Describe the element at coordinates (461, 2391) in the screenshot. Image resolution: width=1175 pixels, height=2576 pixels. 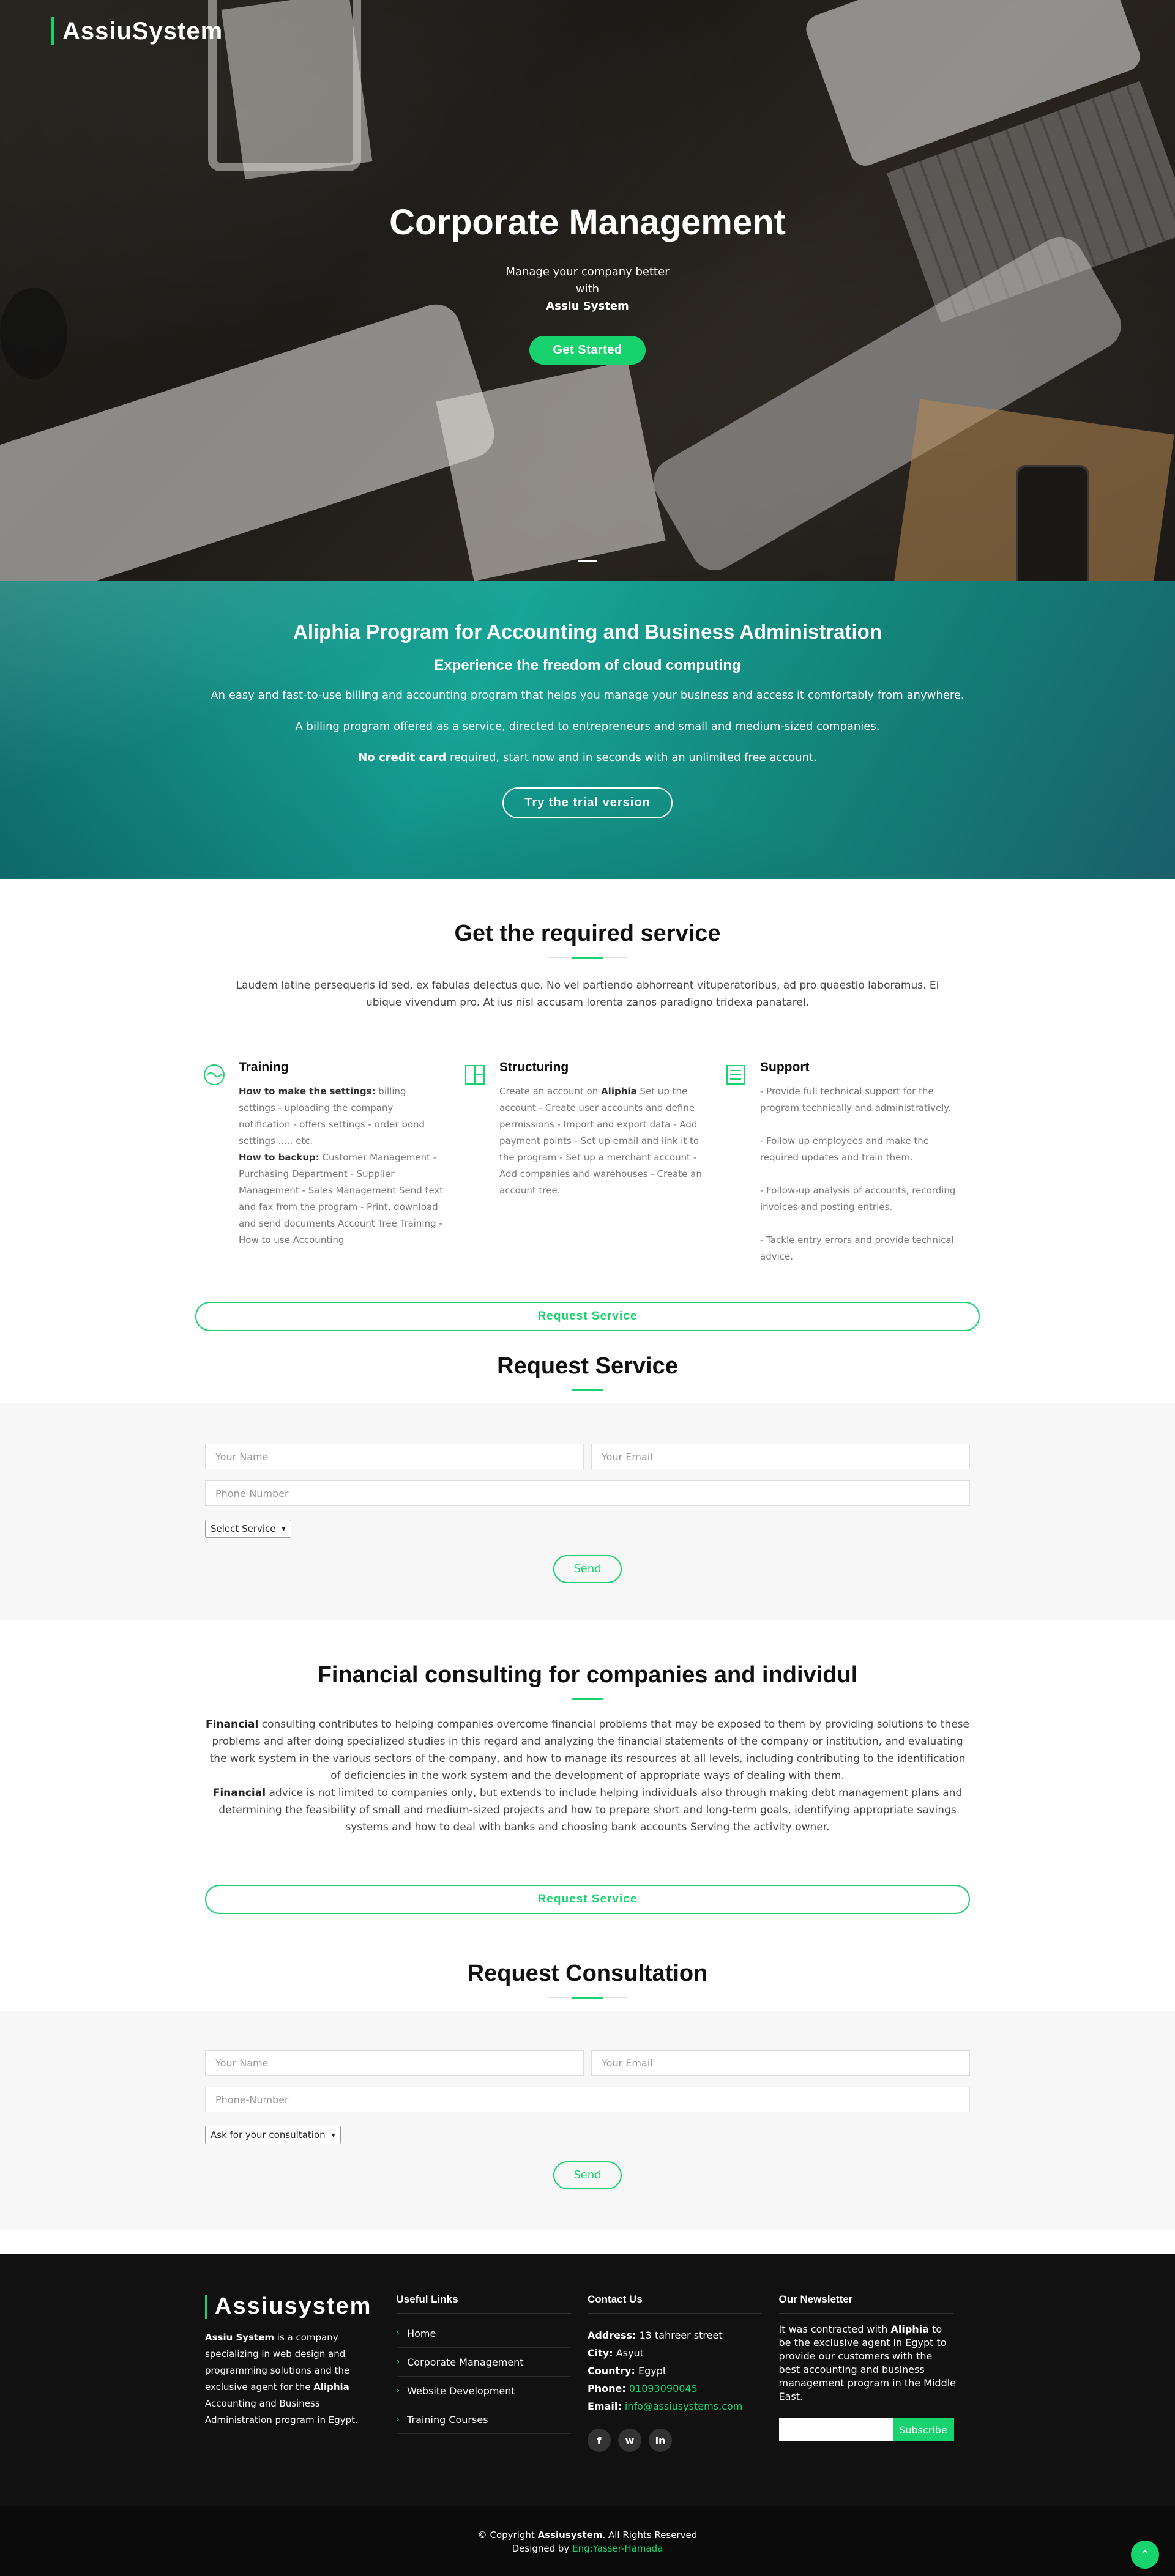
I see `footer-link-label: Website Development` at that location.